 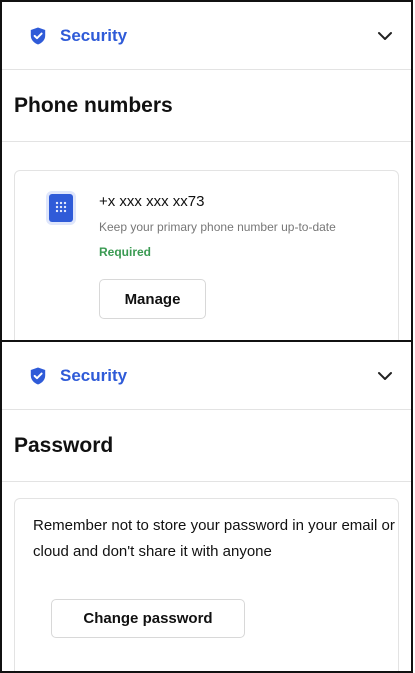 I want to click on page-title: Password, so click(x=206, y=446).